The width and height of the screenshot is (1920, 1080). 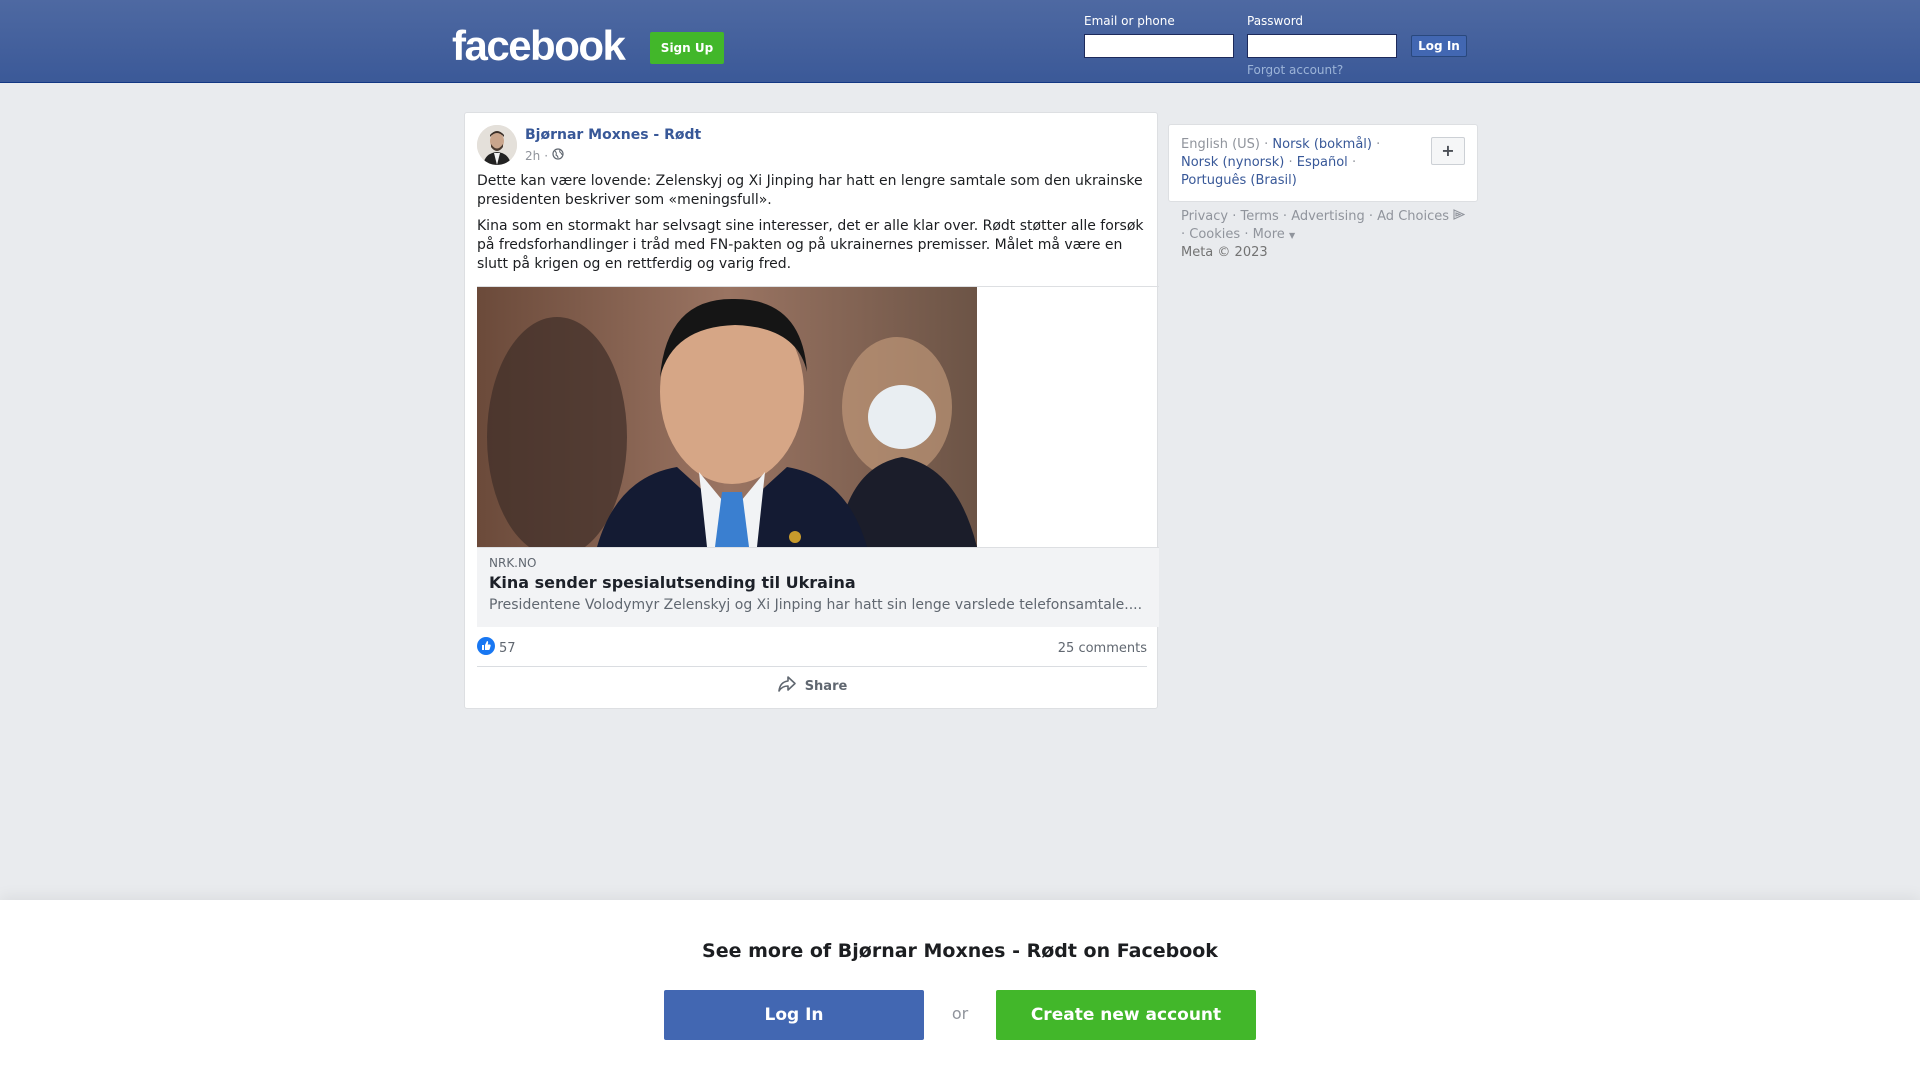 I want to click on current-language: English (US), so click(x=1220, y=144).